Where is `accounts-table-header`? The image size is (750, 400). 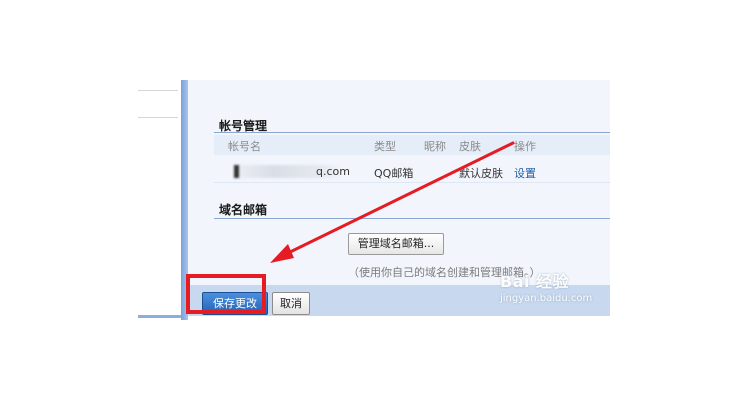 accounts-table-header is located at coordinates (412, 145).